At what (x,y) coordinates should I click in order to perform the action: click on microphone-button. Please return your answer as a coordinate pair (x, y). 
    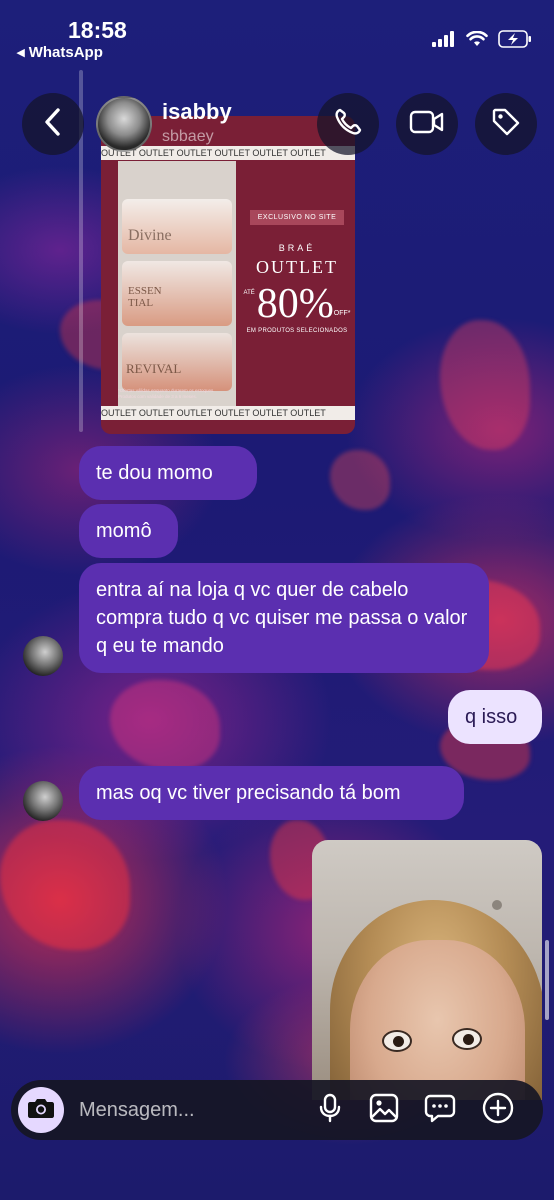
    Looking at the image, I should click on (330, 1110).